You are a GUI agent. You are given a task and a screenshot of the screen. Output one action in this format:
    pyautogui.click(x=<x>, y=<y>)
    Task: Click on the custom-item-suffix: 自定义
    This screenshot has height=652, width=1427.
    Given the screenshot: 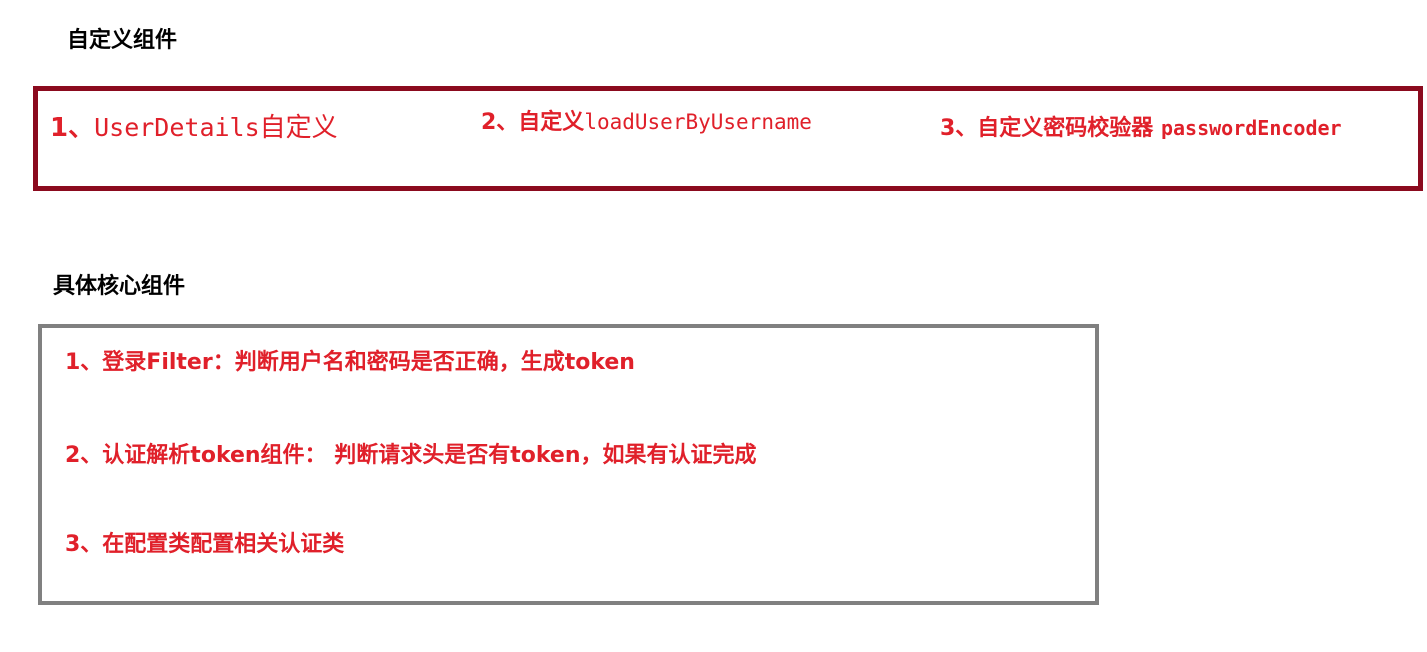 What is the action you would take?
    pyautogui.click(x=298, y=128)
    